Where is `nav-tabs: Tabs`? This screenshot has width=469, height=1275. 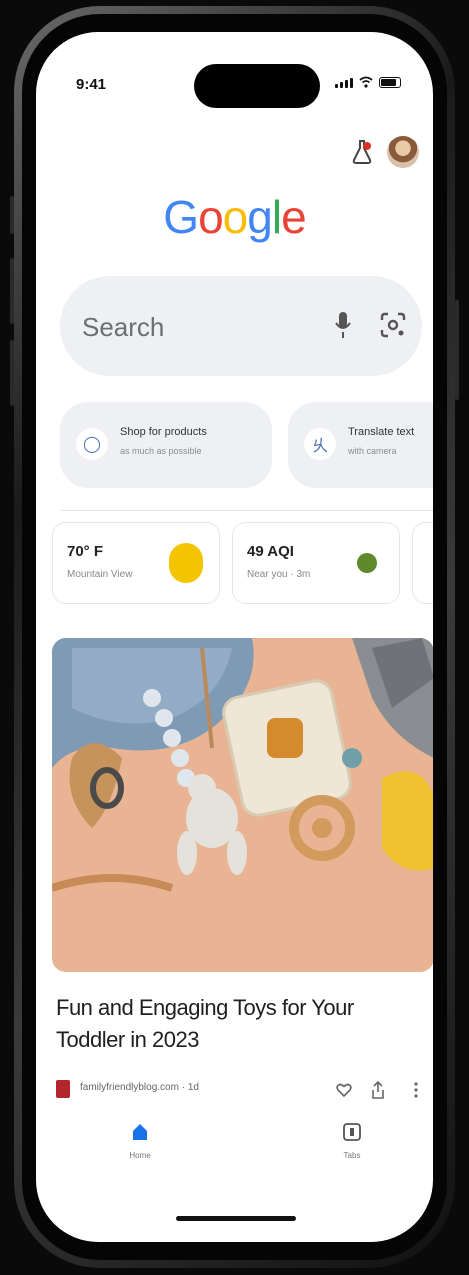
nav-tabs: Tabs is located at coordinates (352, 1141).